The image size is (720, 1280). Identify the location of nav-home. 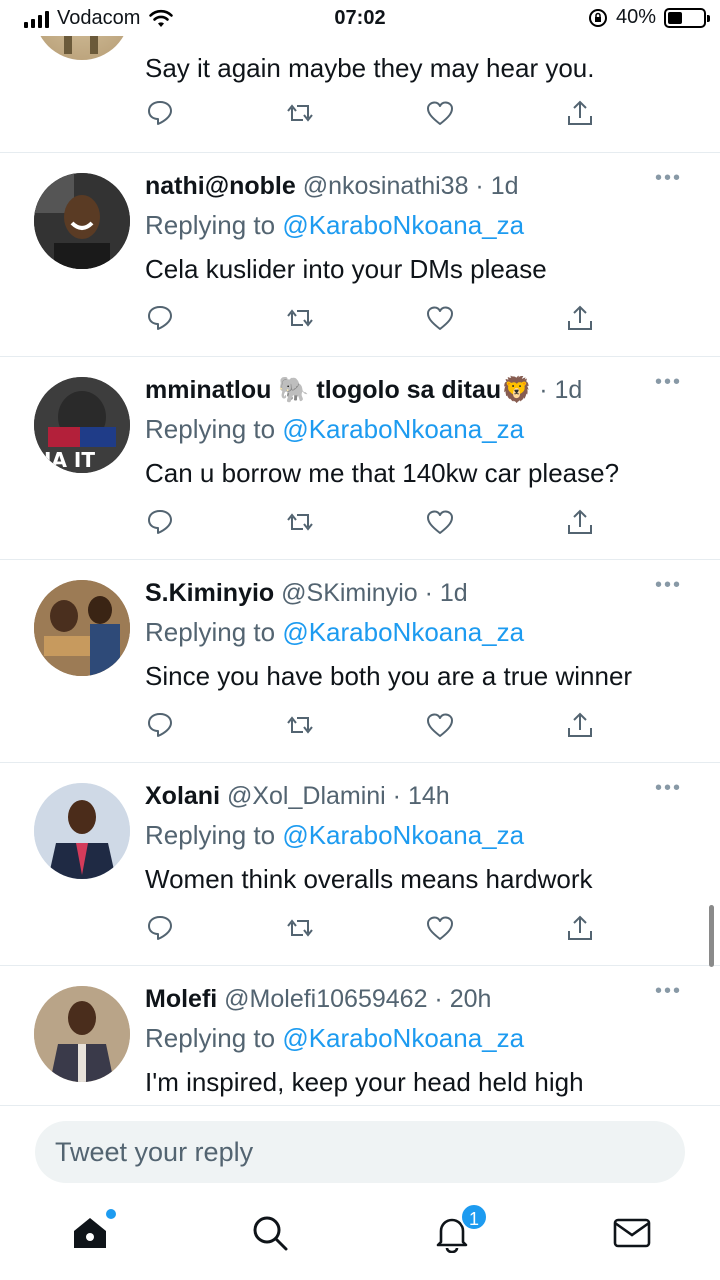
(93, 1232).